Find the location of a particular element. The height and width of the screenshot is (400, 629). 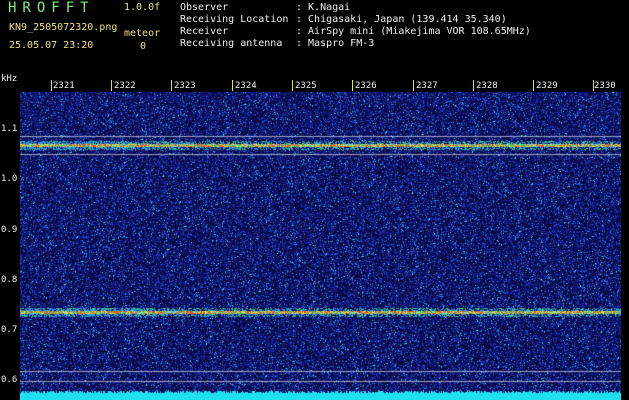

x-tick-label: 2329 is located at coordinates (547, 86).